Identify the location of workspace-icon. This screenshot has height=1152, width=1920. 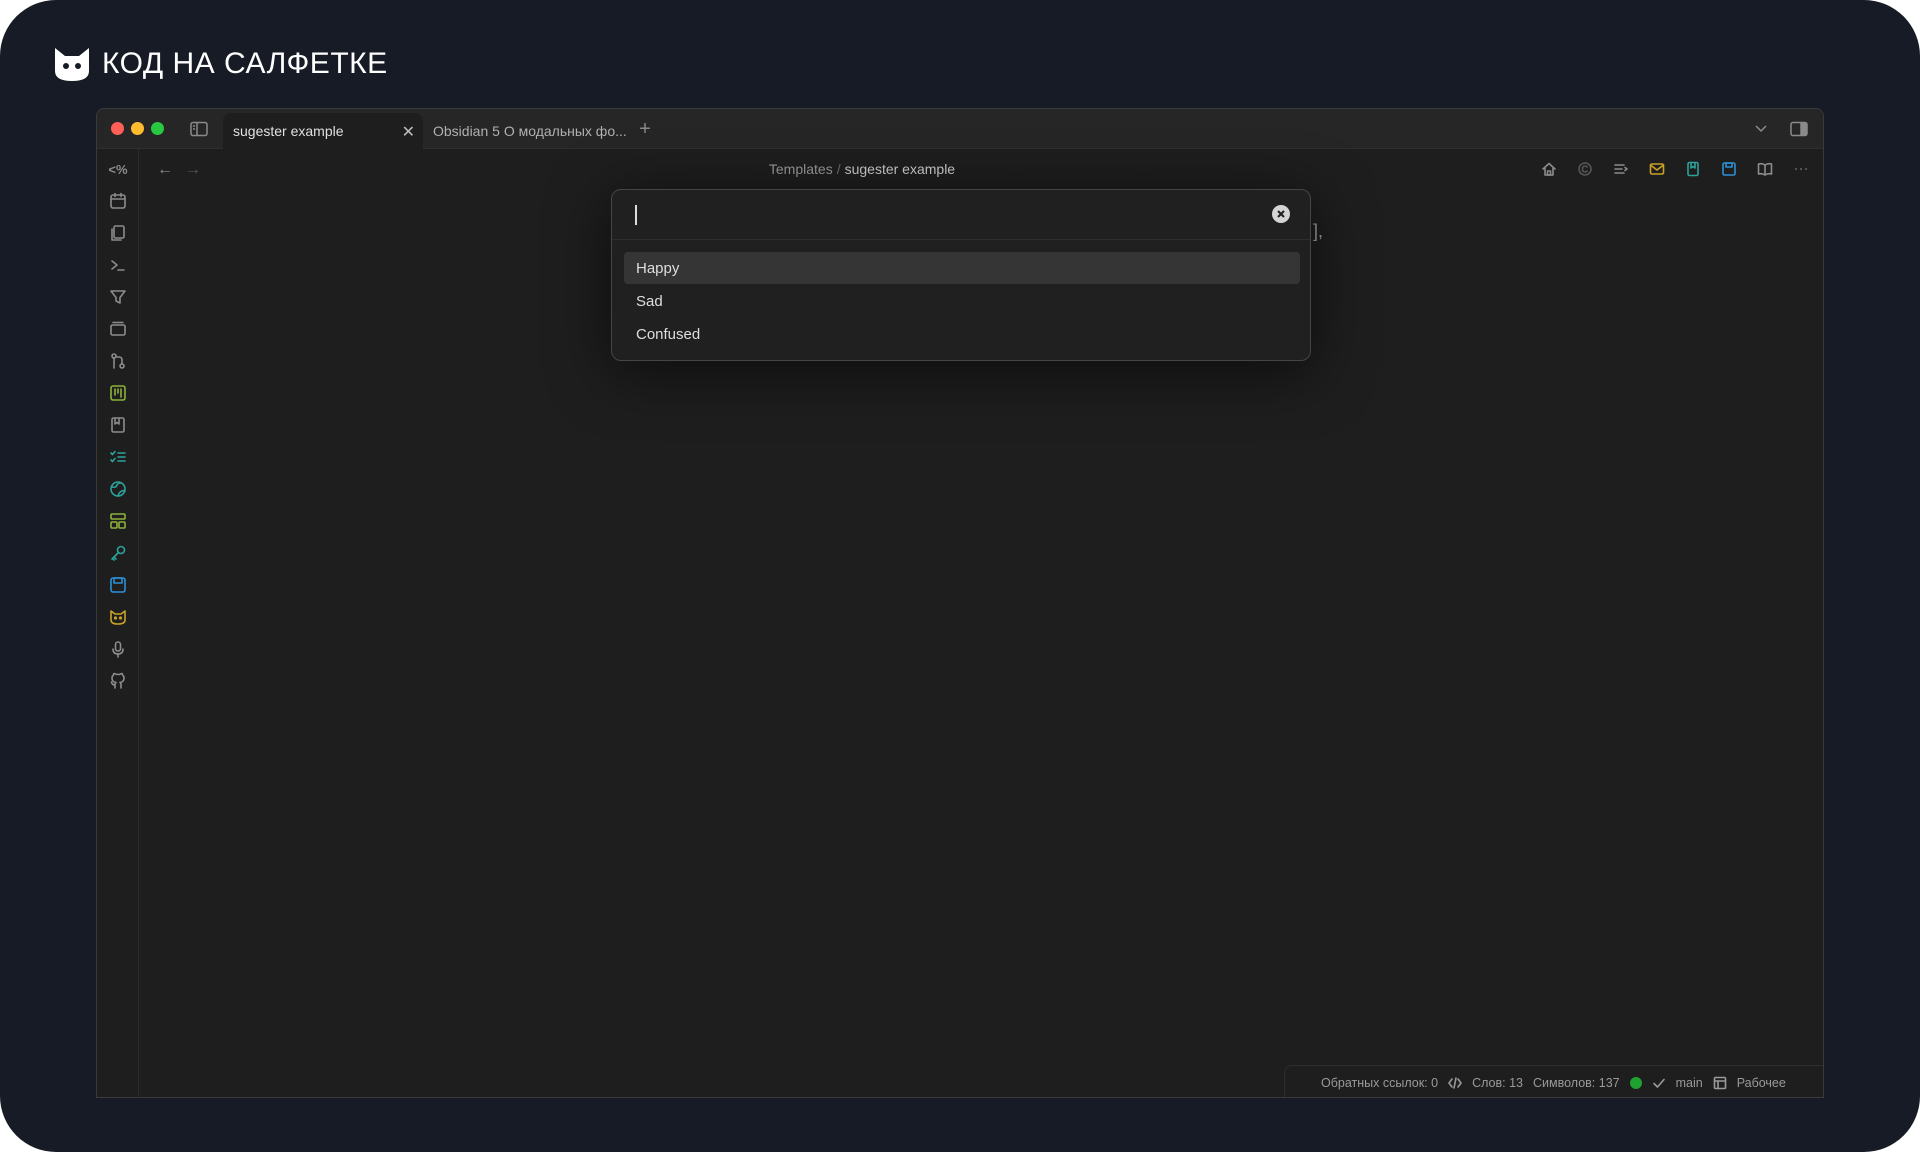
(1720, 1083).